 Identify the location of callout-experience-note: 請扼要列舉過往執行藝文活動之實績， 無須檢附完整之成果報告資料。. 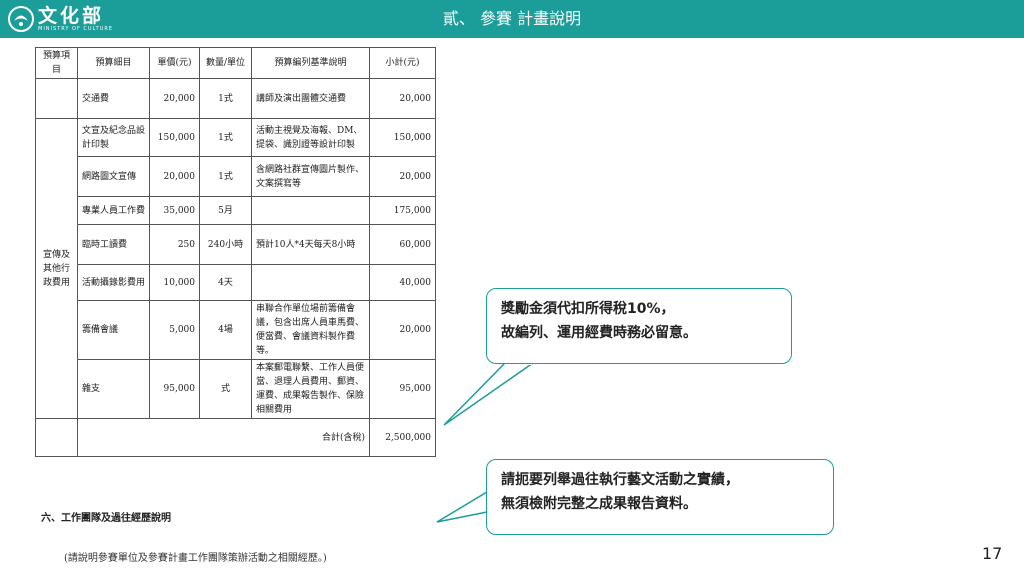
(660, 497).